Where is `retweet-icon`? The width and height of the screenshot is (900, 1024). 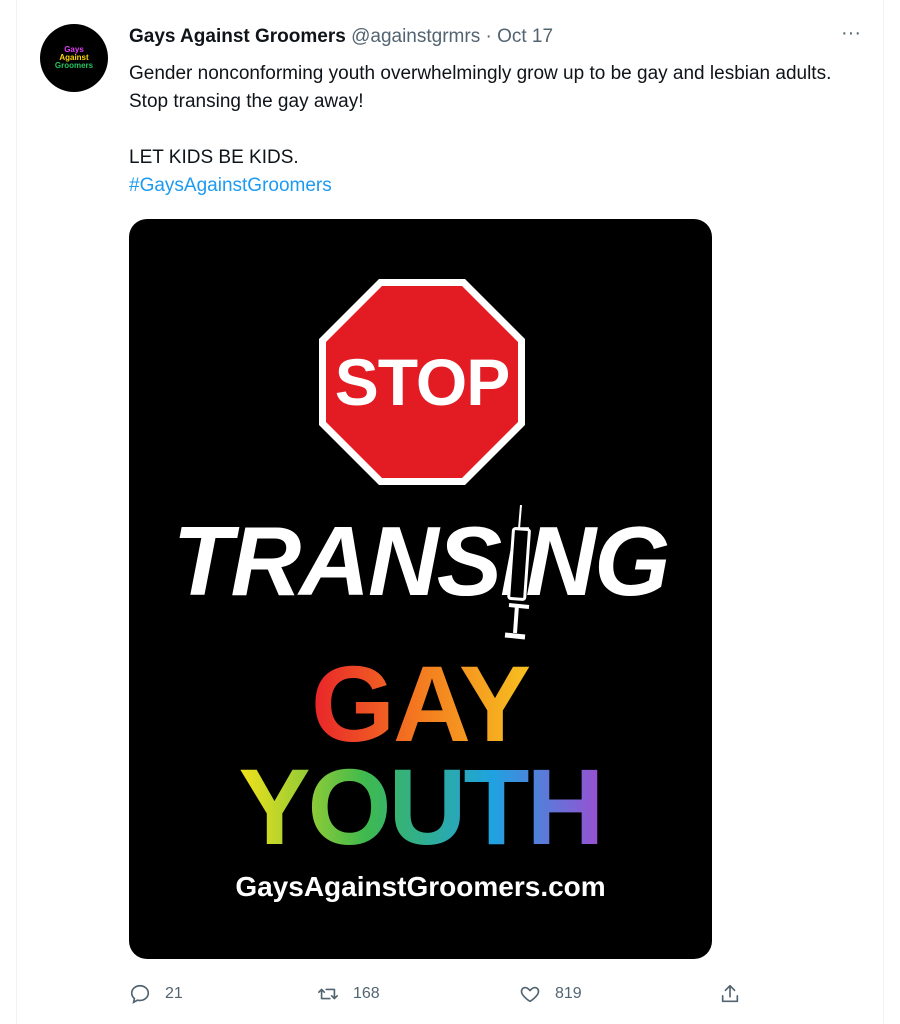 retweet-icon is located at coordinates (328, 994).